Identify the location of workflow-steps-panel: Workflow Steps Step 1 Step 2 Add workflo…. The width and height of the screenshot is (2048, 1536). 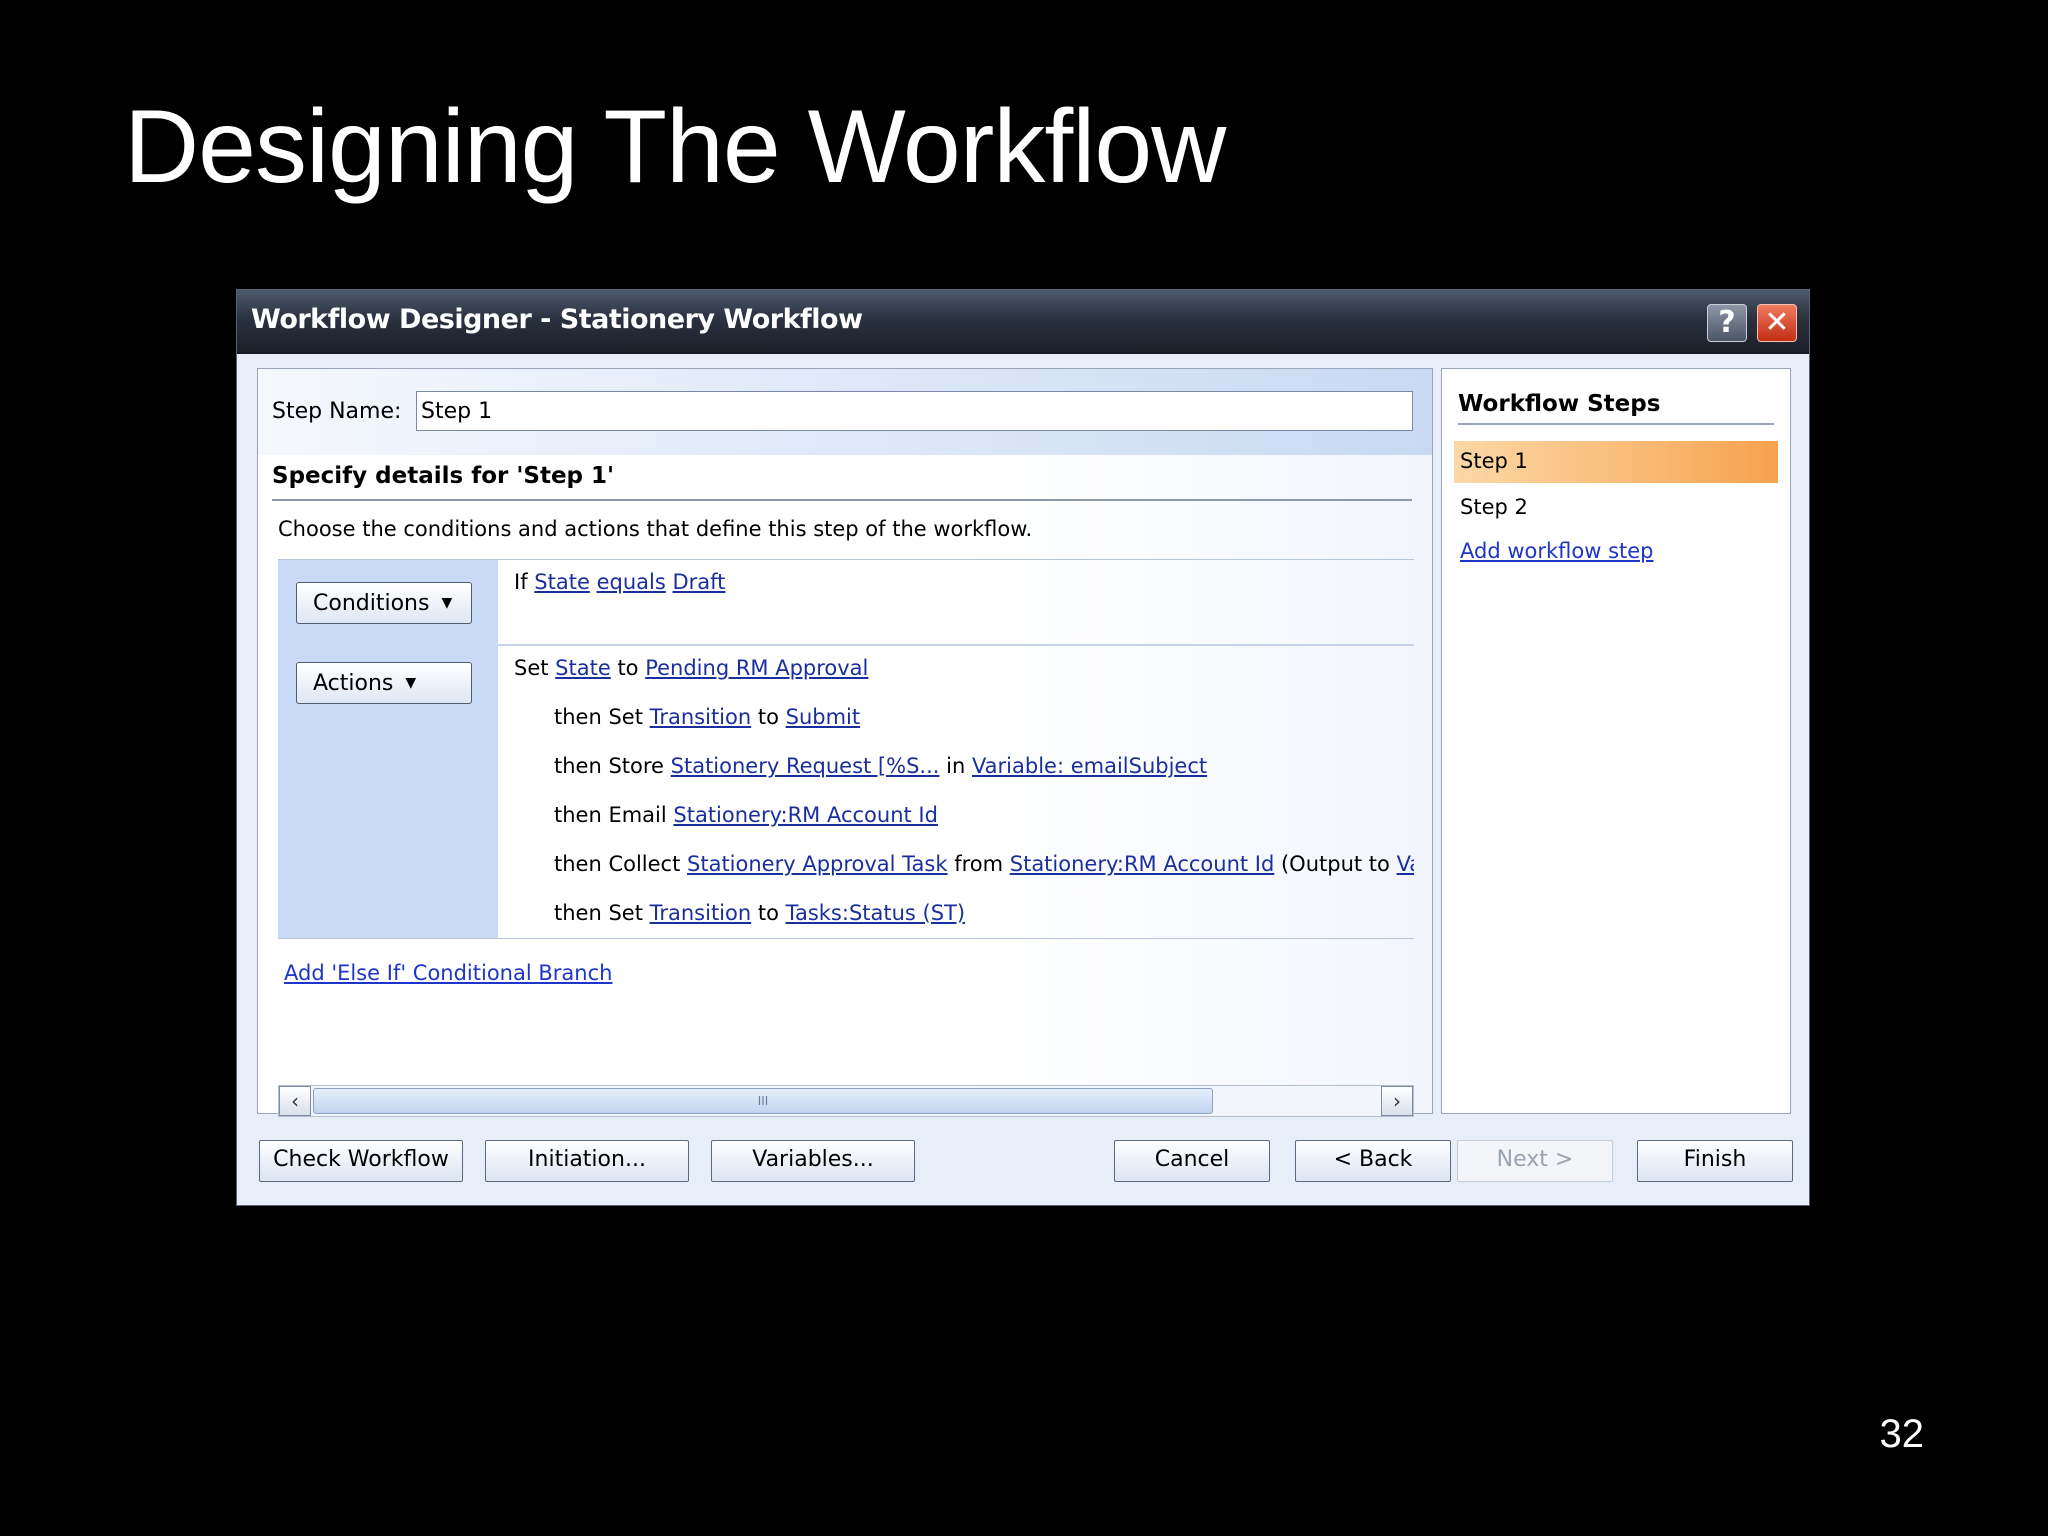
(1616, 741).